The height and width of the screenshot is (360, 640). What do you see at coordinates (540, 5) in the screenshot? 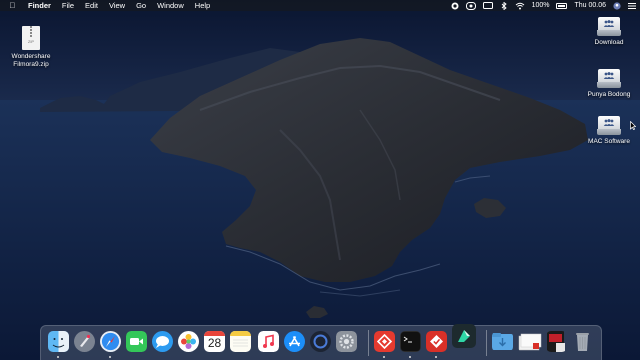
I see `battery-percent: 100%` at bounding box center [540, 5].